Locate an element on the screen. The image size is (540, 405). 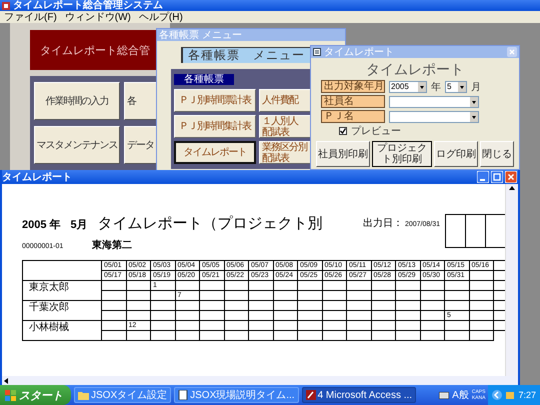
print-button: ログ印刷 is located at coordinates (456, 154).